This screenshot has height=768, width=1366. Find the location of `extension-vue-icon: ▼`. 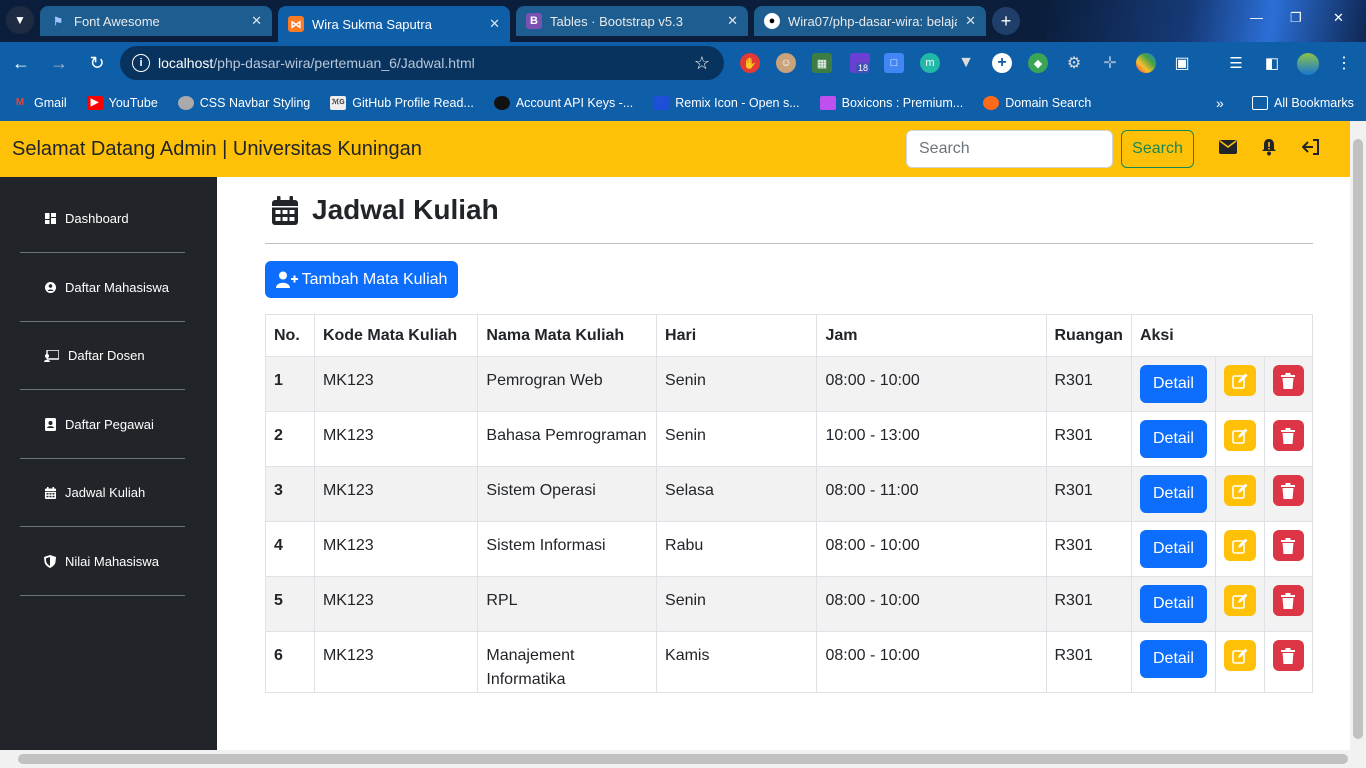

extension-vue-icon: ▼ is located at coordinates (966, 63).